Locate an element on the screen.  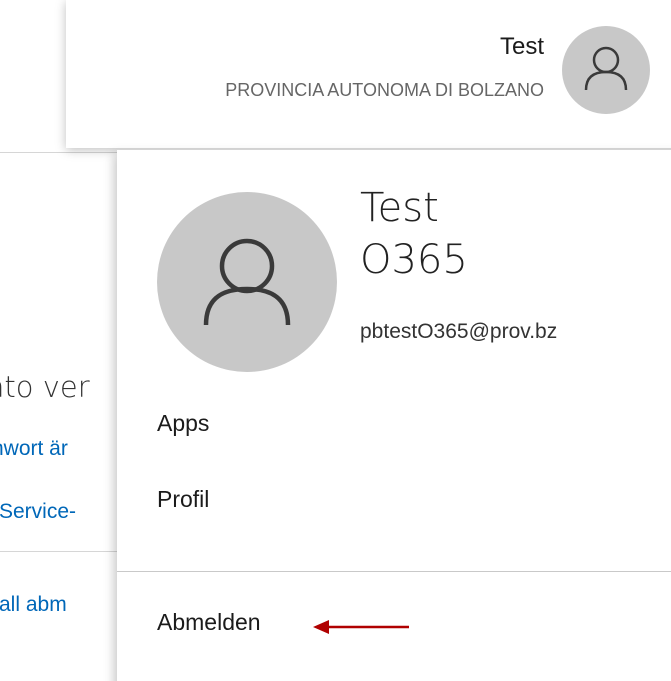
menu-item-profile: Profil is located at coordinates (183, 499).